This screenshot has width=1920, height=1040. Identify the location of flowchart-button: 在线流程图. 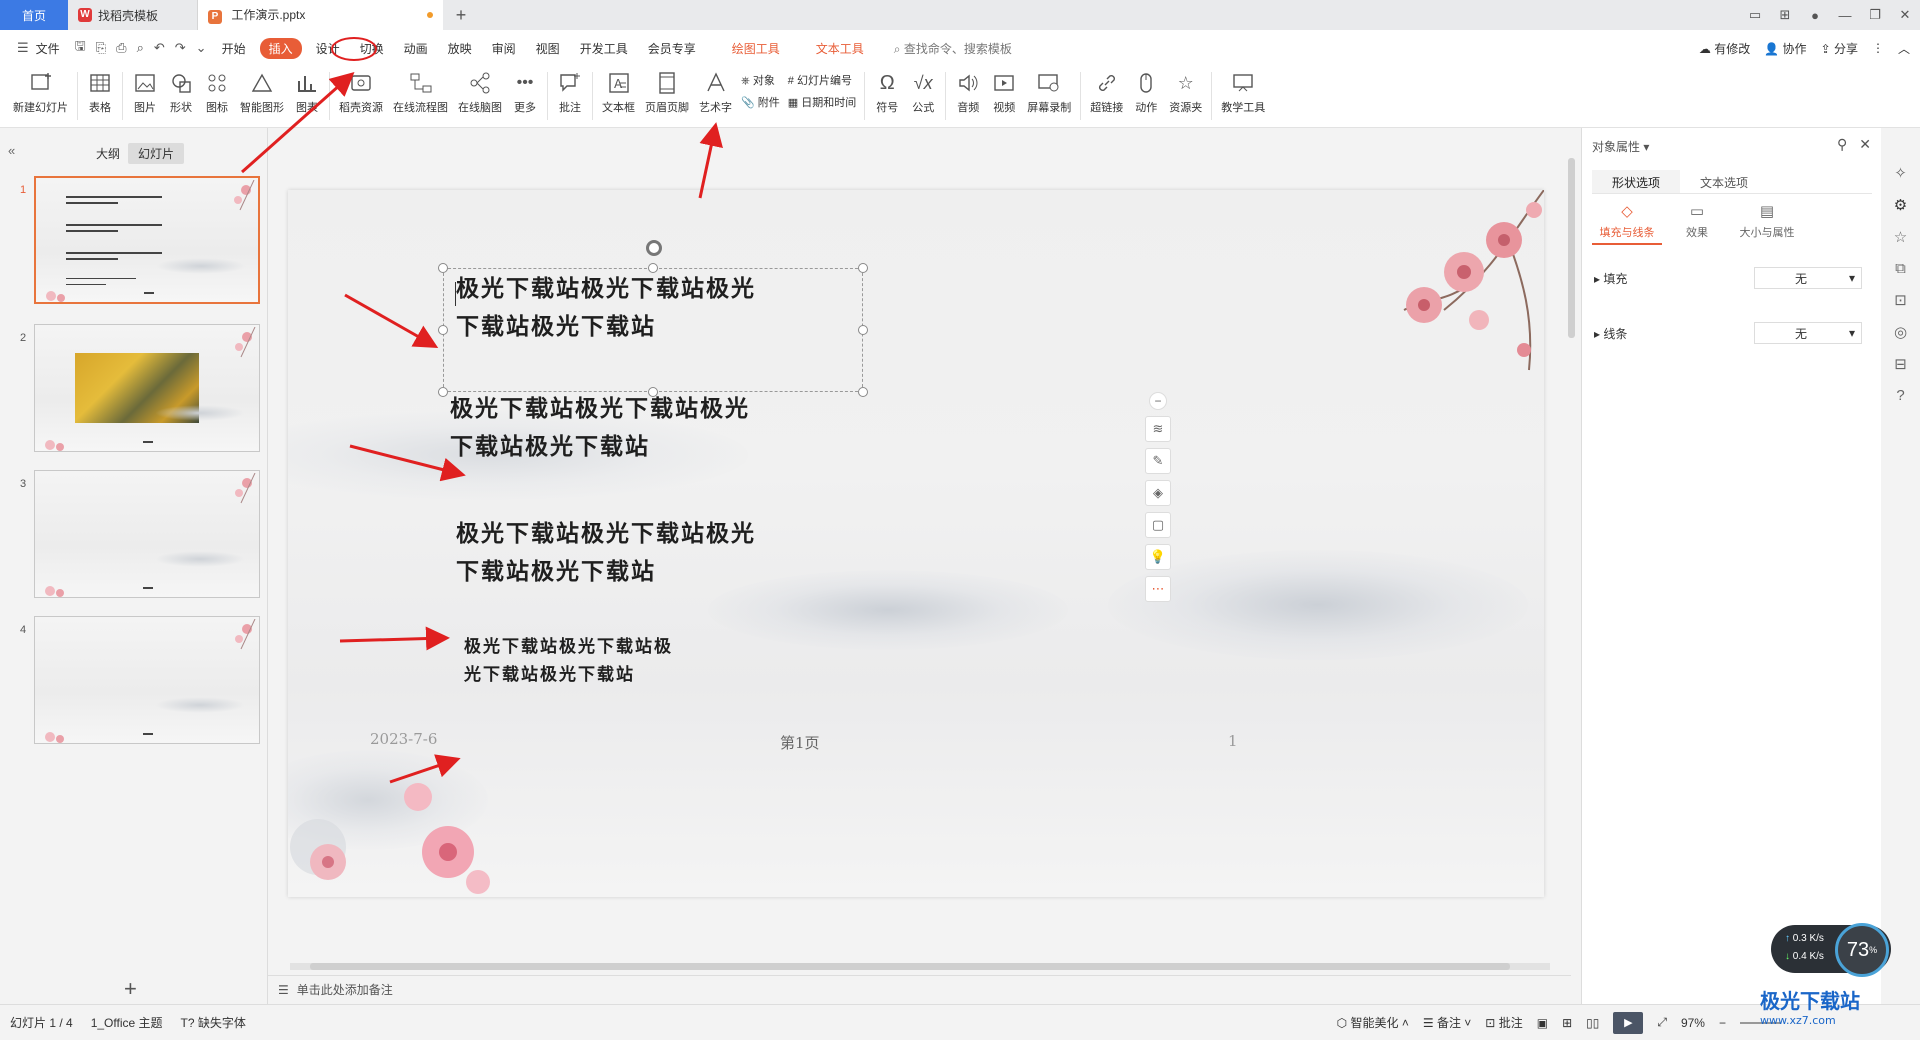
(420, 90).